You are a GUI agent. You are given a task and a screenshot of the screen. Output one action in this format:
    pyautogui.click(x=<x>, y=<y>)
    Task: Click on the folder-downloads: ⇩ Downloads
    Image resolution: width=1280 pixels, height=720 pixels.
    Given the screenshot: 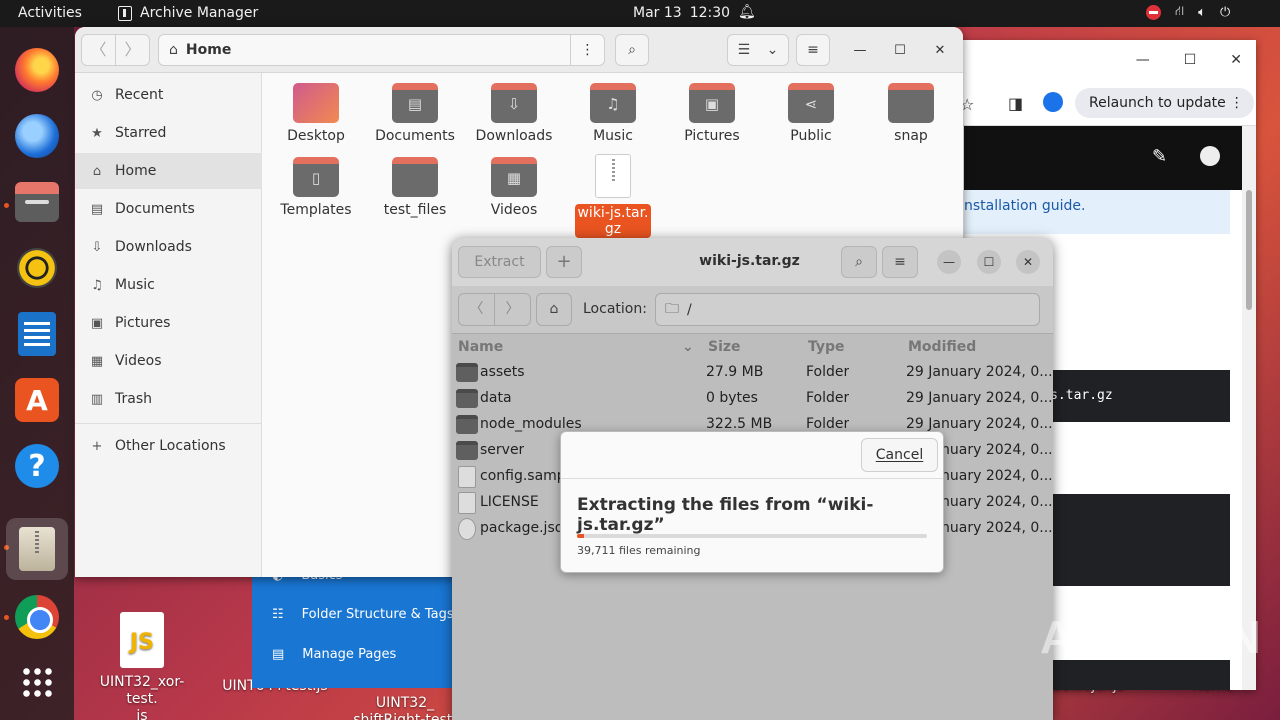 What is the action you would take?
    pyautogui.click(x=514, y=113)
    